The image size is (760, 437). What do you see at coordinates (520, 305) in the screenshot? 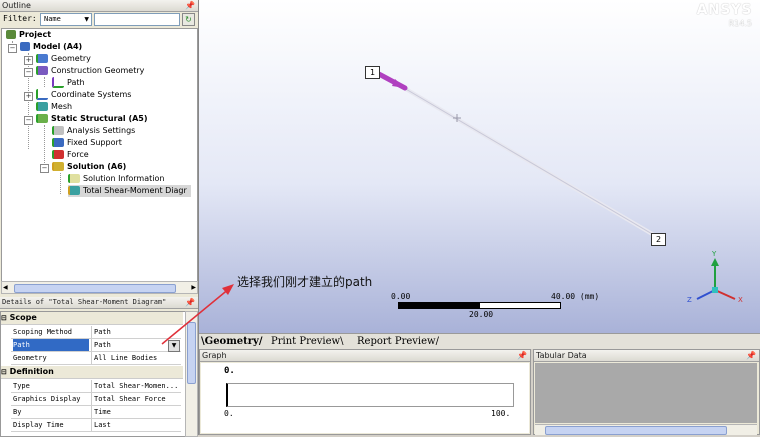
I see `scale-bar-white` at bounding box center [520, 305].